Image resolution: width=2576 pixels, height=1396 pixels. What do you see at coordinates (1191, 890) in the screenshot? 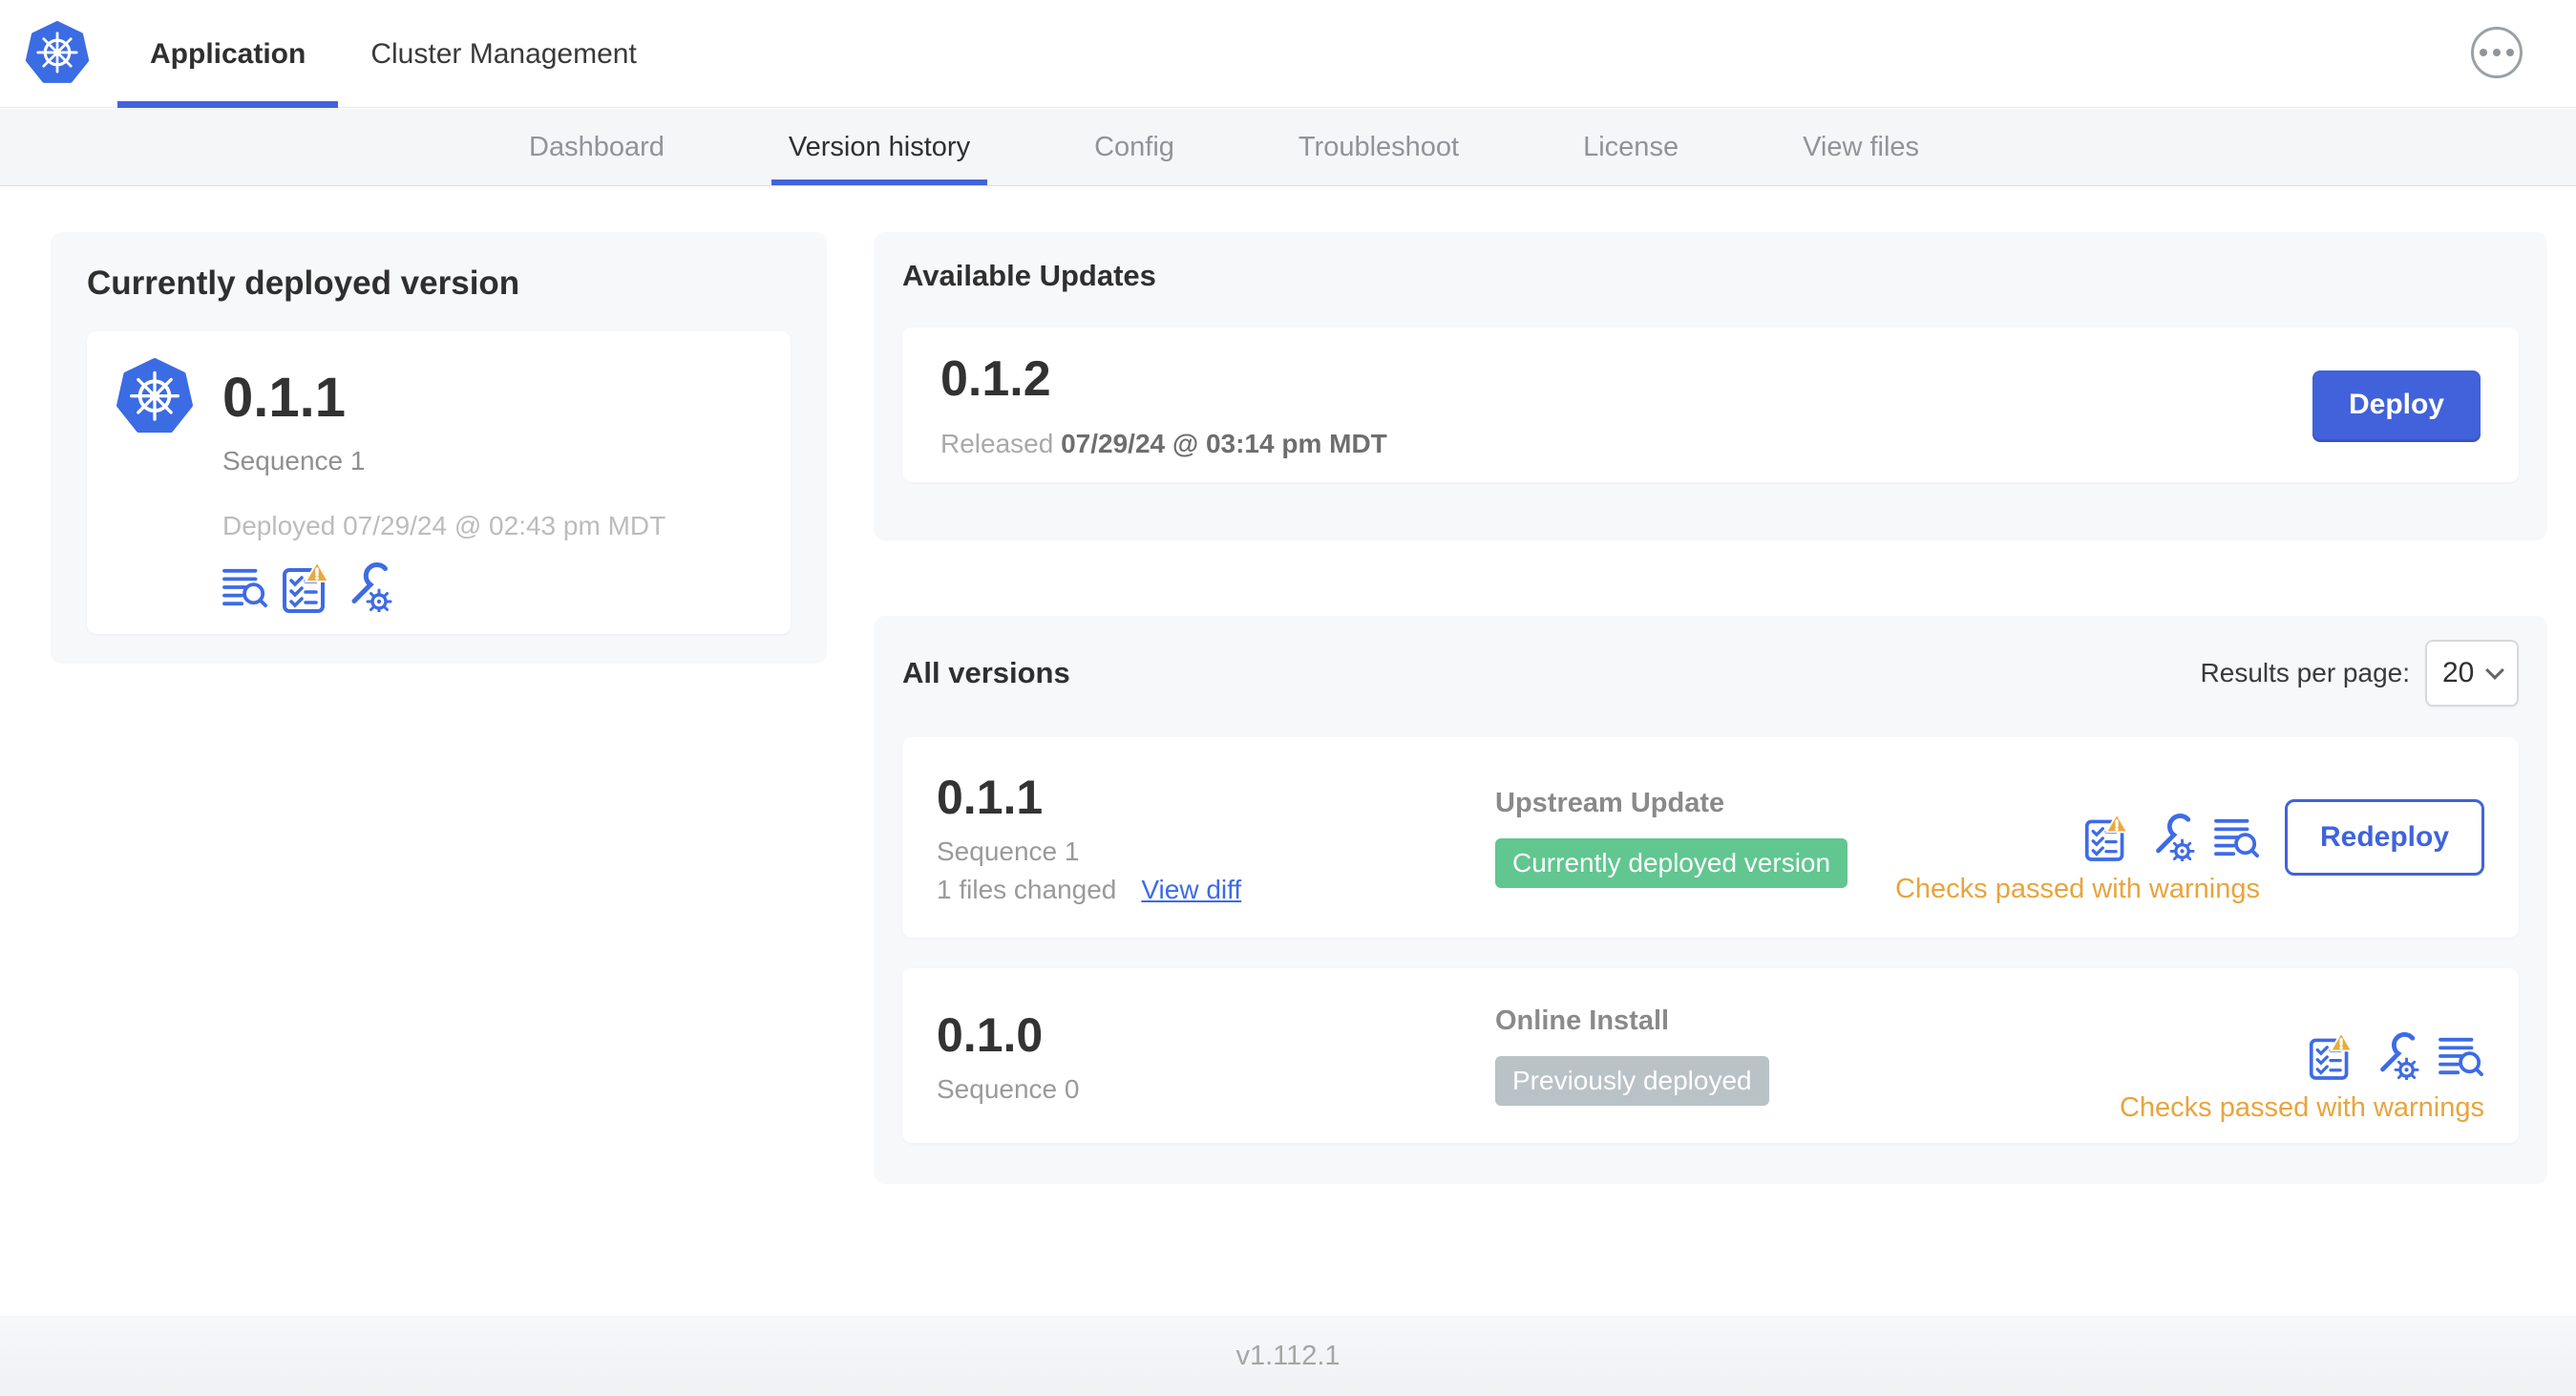
I see `view-diff-link: View diff` at bounding box center [1191, 890].